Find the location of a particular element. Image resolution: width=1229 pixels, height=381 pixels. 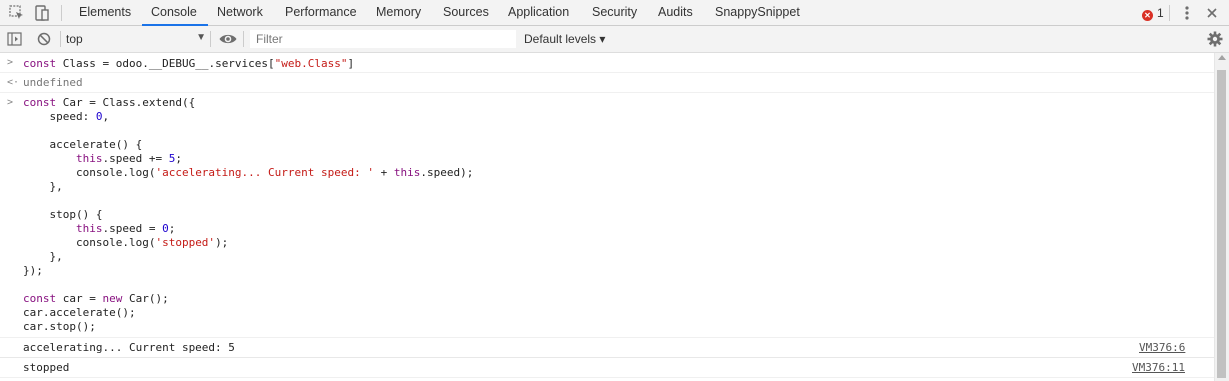

tab-elements: Elements is located at coordinates (105, 12).